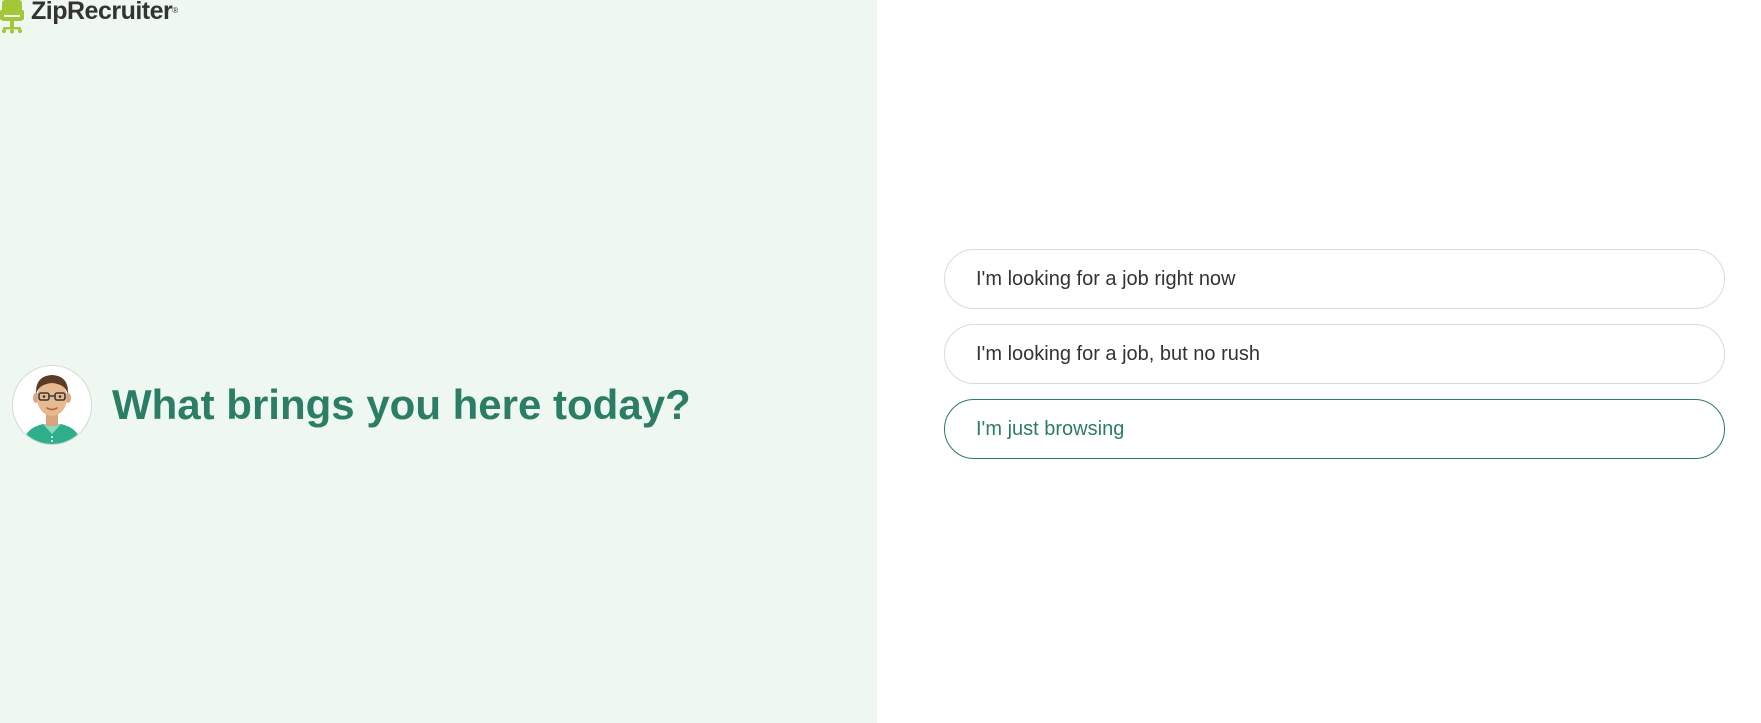 This screenshot has height=723, width=1761. Describe the element at coordinates (102, 12) in the screenshot. I see `logo-text: ZipRecruiter` at that location.